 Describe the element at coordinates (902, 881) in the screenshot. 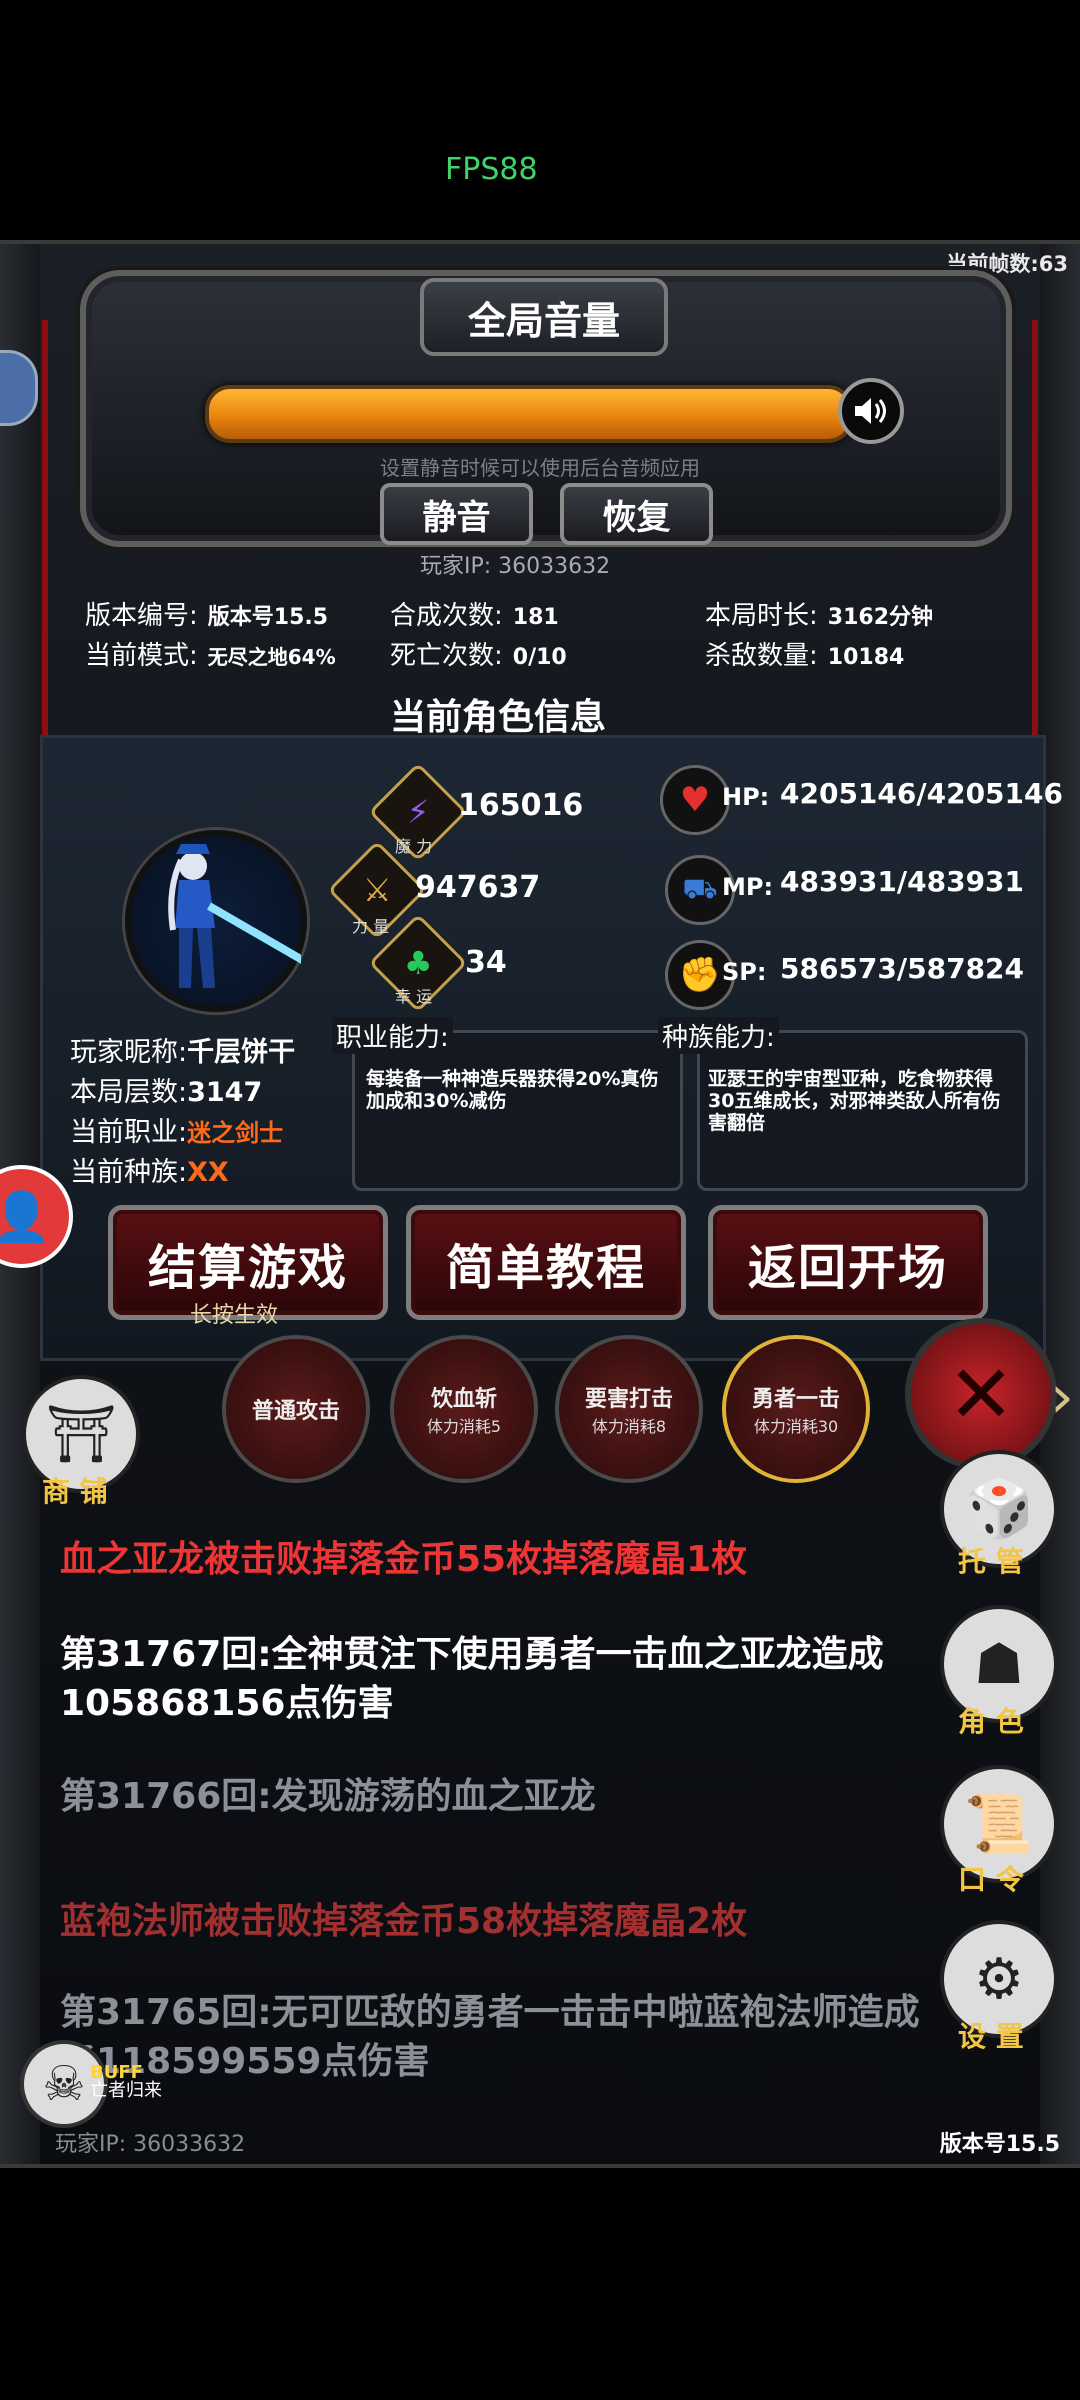

I see `mp-value: 483931/483931` at that location.